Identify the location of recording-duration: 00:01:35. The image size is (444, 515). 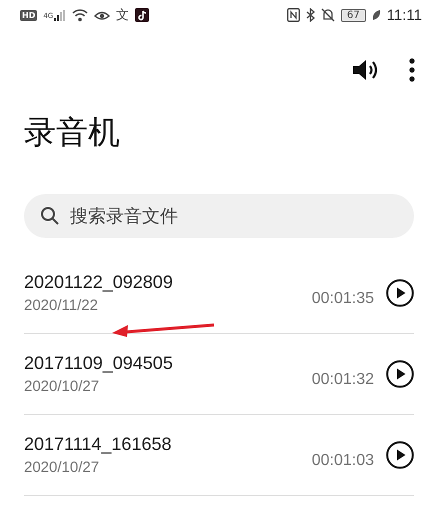
(343, 299).